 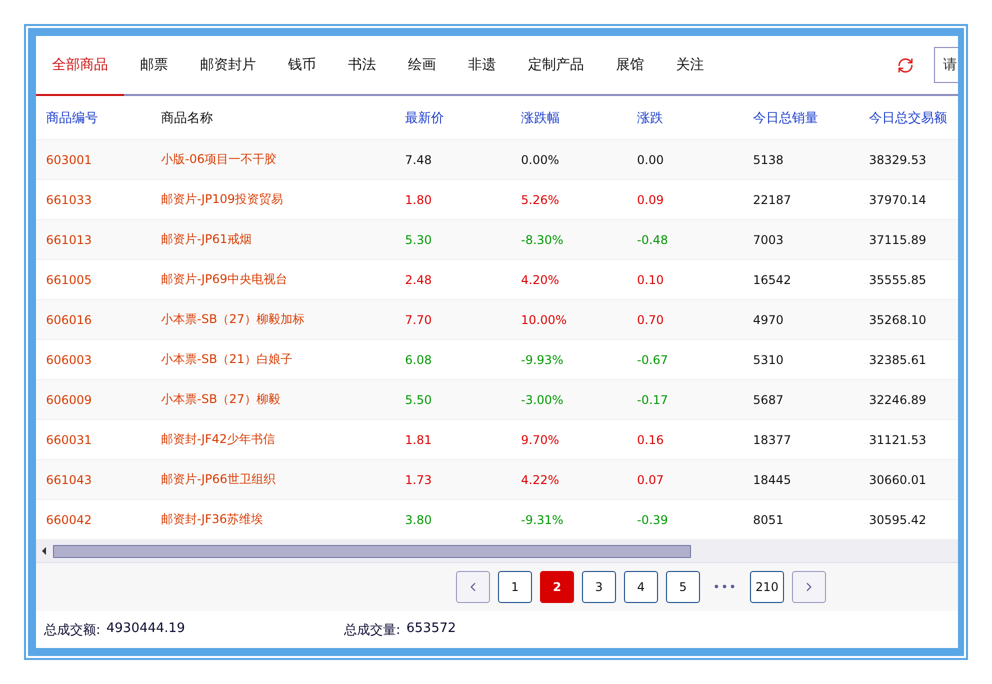 What do you see at coordinates (283, 279) in the screenshot?
I see `product-name: 邮资片-JP69中央电视台` at bounding box center [283, 279].